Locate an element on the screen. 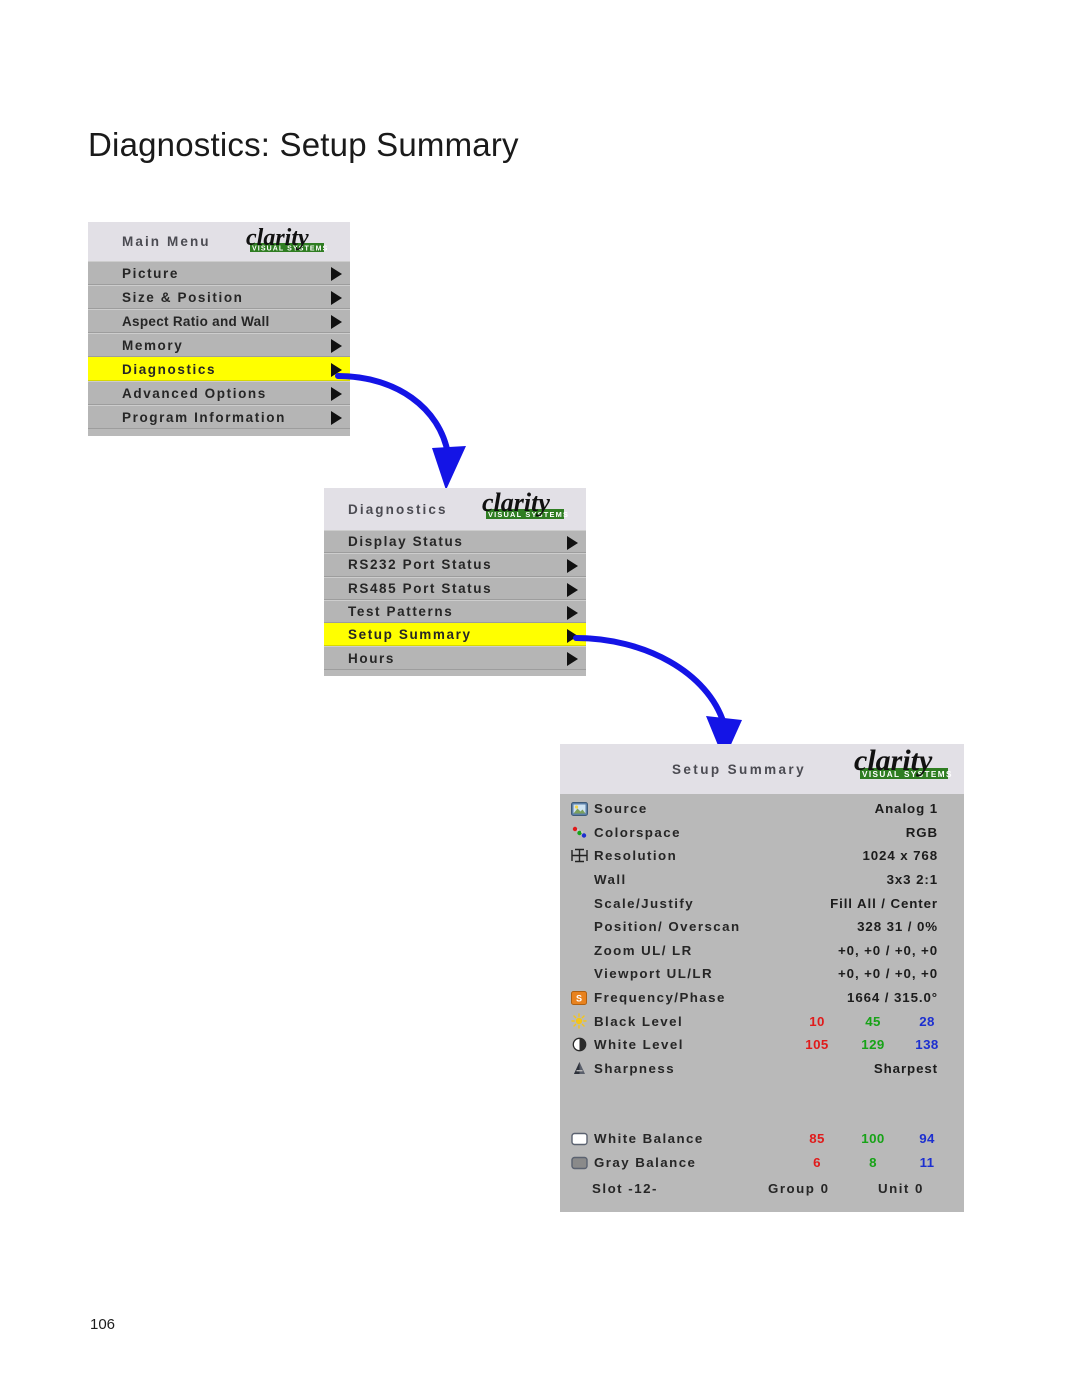 The image size is (1080, 1397). summary-value: 1664 / 315.0° is located at coordinates (892, 998).